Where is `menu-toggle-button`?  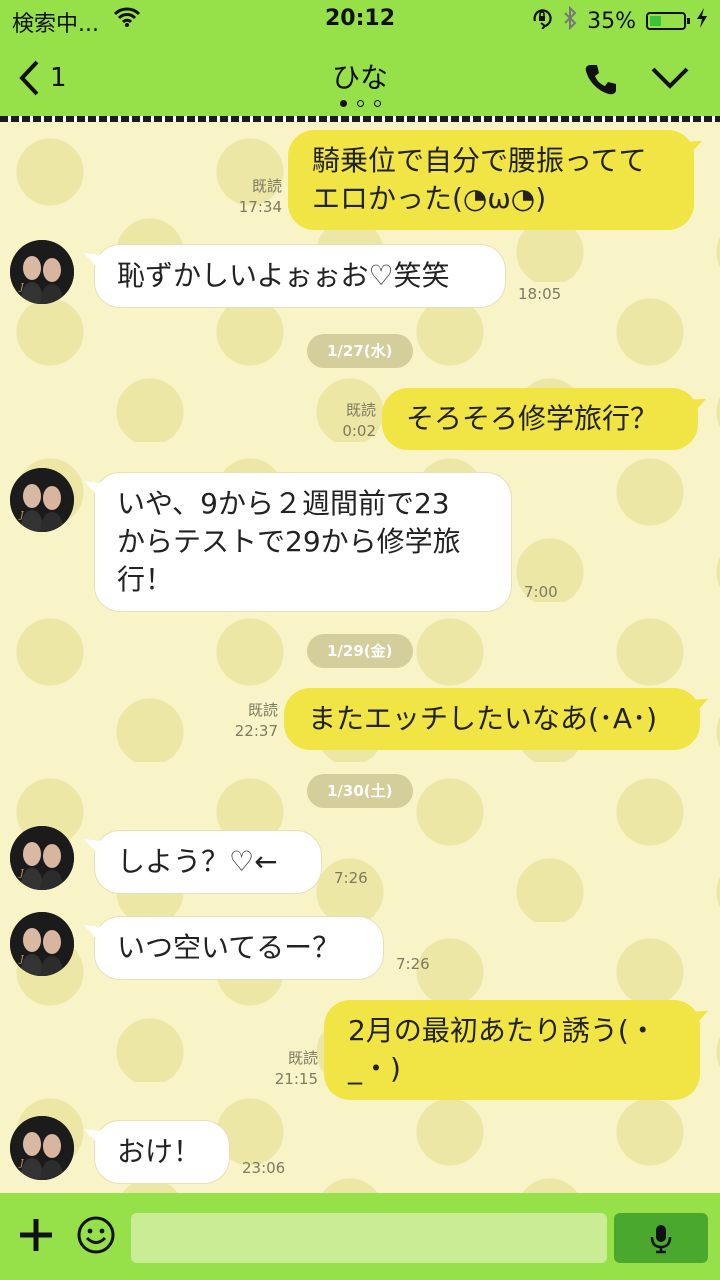
menu-toggle-button is located at coordinates (670, 80).